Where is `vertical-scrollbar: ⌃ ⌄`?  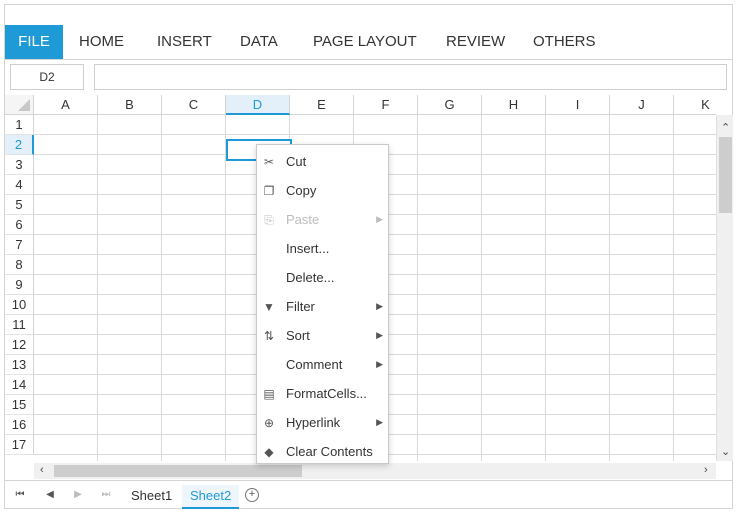 vertical-scrollbar: ⌃ ⌄ is located at coordinates (724, 288).